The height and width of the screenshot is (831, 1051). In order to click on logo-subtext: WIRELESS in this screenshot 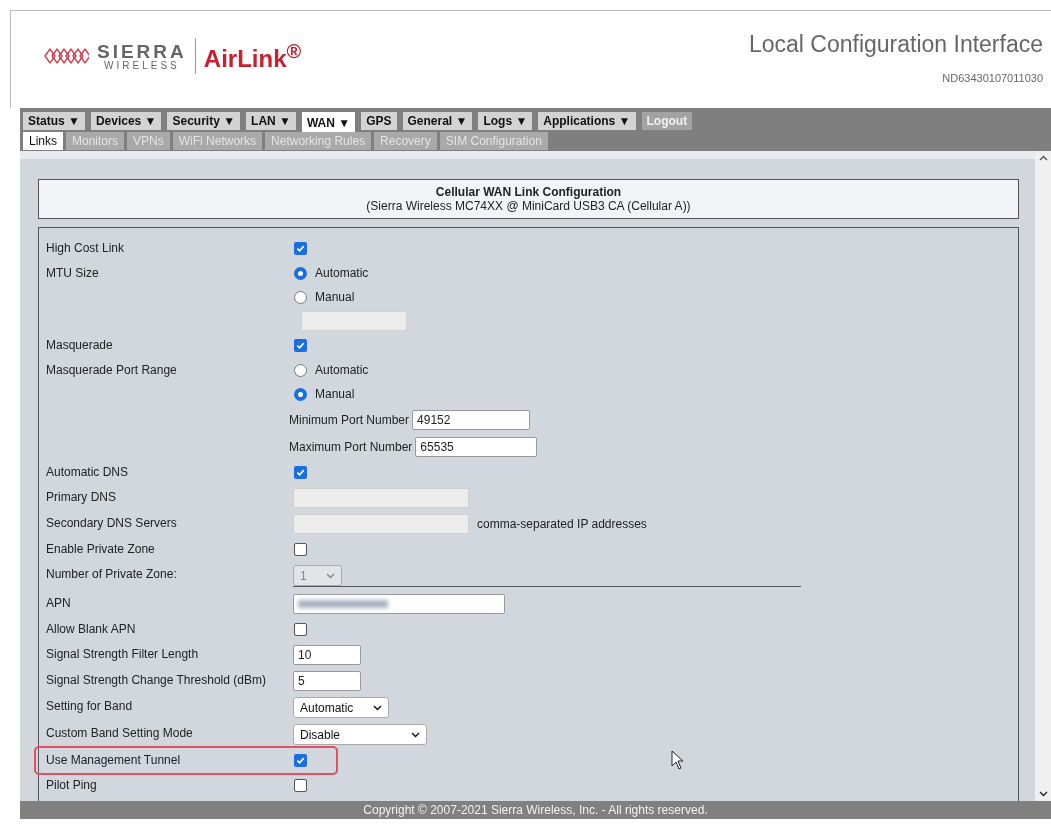, I will do `click(142, 65)`.